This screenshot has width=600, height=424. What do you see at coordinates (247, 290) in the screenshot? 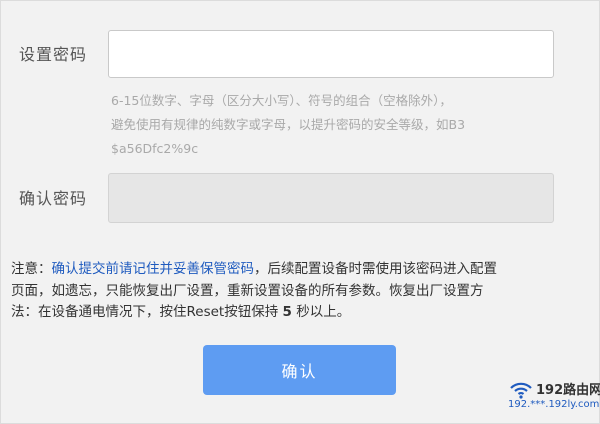
I see `notice-line2: 页面，如遗忘，只能恢复出厂设置，重新设置设备的所有参数。恢复出厂设置方` at bounding box center [247, 290].